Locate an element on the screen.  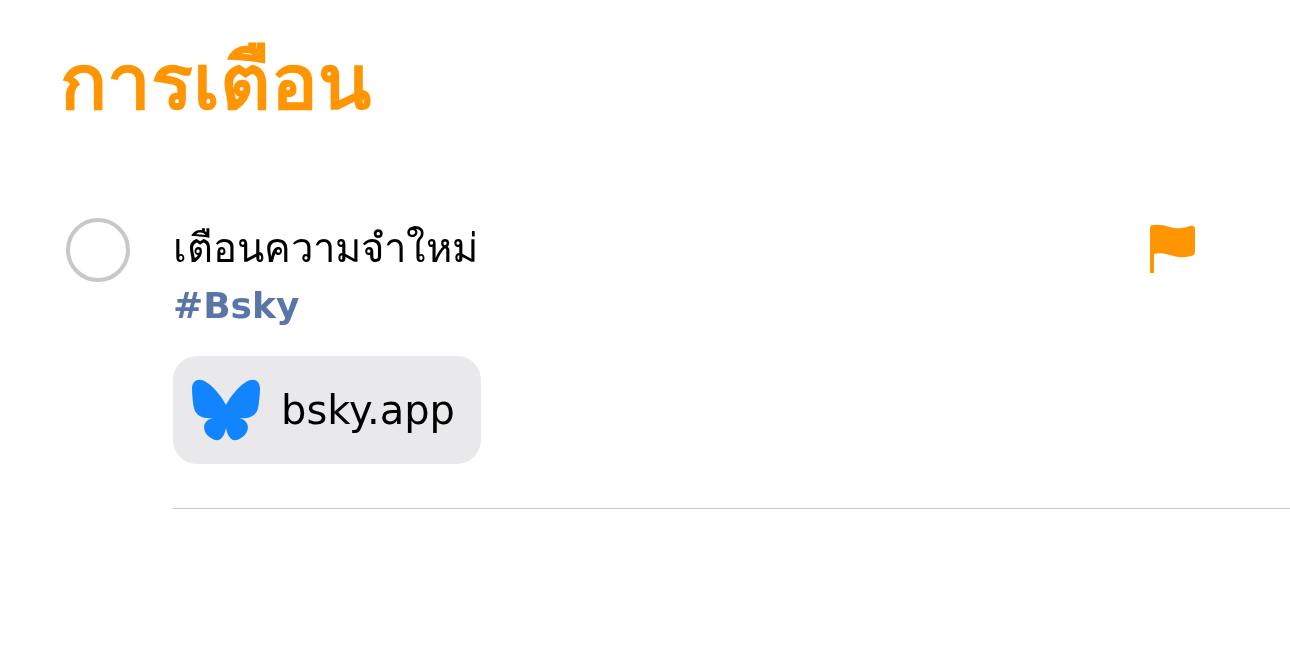
reminder-title: เตือนความจำใหม่ is located at coordinates (325, 248).